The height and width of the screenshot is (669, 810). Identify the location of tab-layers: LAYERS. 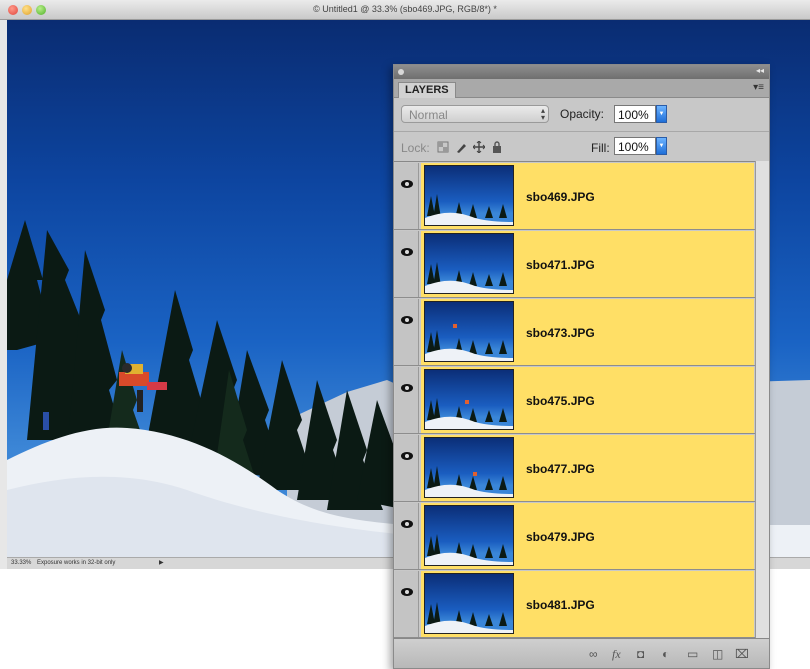
(427, 90).